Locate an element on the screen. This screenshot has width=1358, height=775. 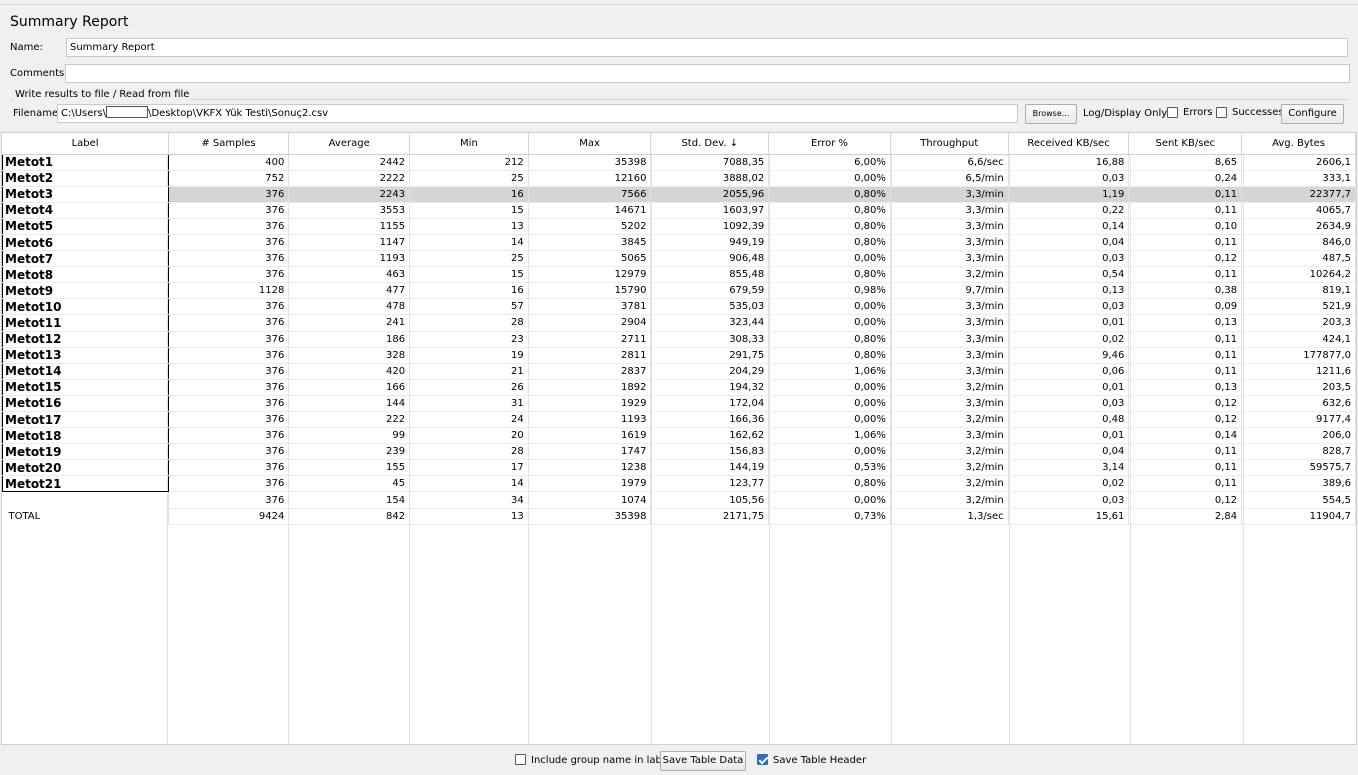
table-cell: 1,06% is located at coordinates (829, 436).